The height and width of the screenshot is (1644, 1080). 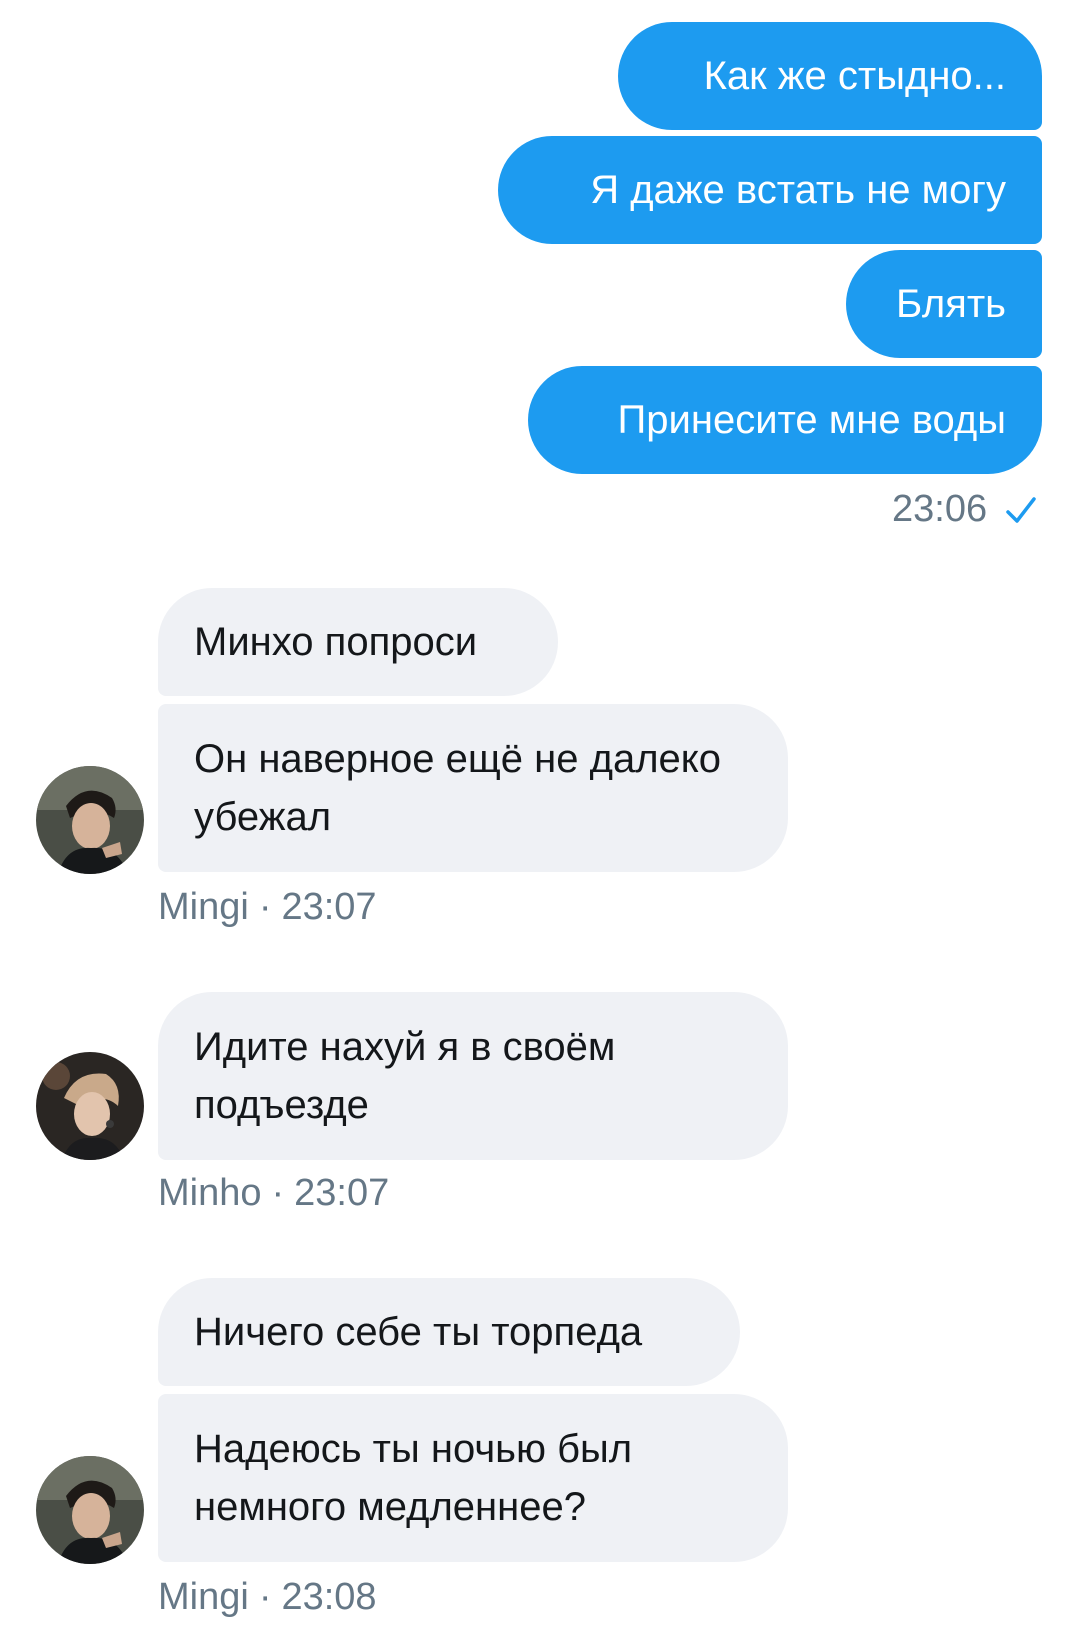 I want to click on outgoing-message: Принесите мне воды, so click(x=785, y=420).